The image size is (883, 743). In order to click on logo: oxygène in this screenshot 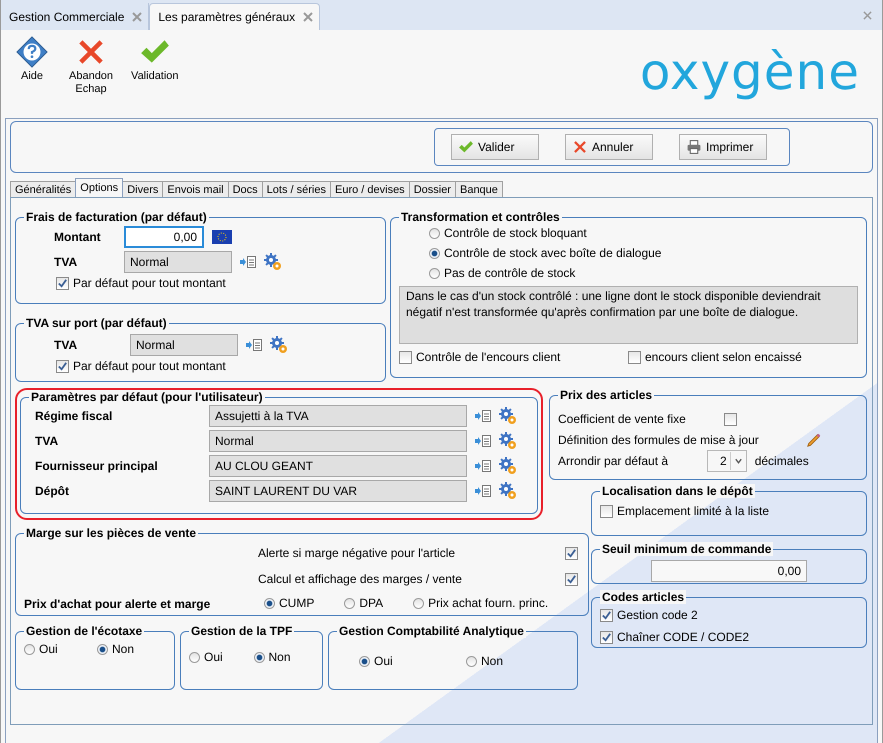, I will do `click(750, 72)`.